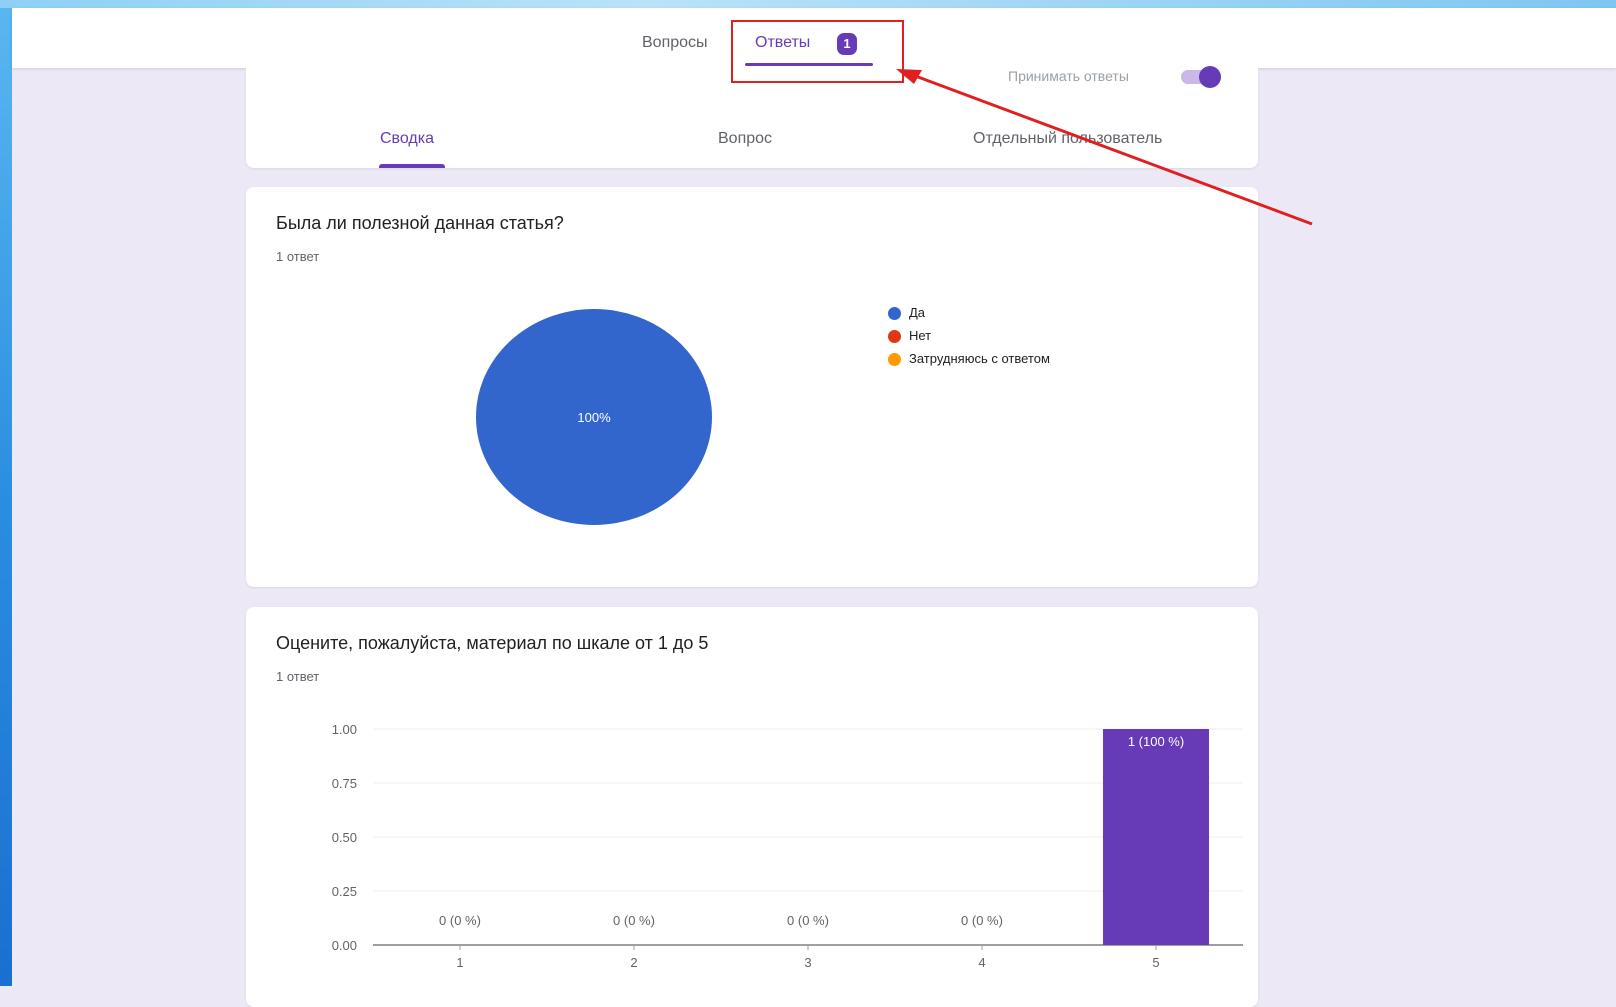 The width and height of the screenshot is (1616, 1007). I want to click on y-tick-label: 0.00, so click(344, 945).